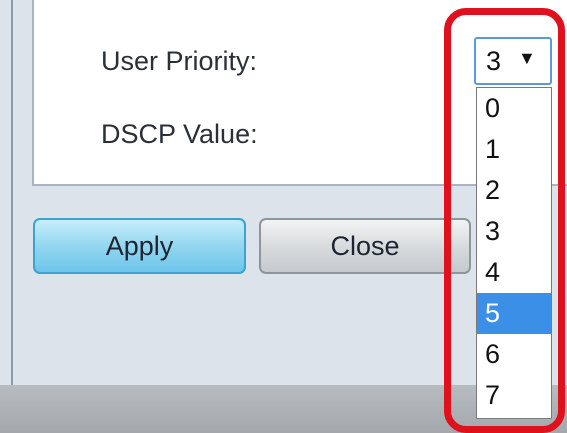 This screenshot has width=567, height=433. What do you see at coordinates (514, 313) in the screenshot?
I see `dropdown-option-highlighted: 5` at bounding box center [514, 313].